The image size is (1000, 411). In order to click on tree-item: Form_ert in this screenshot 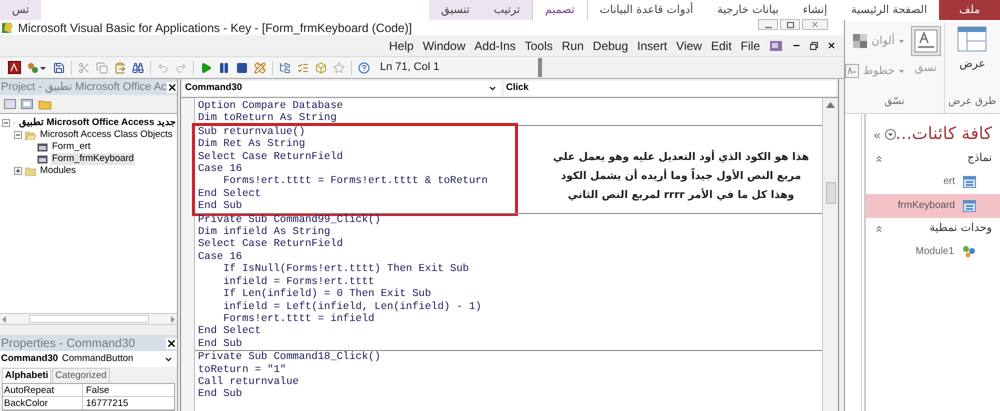, I will do `click(71, 147)`.